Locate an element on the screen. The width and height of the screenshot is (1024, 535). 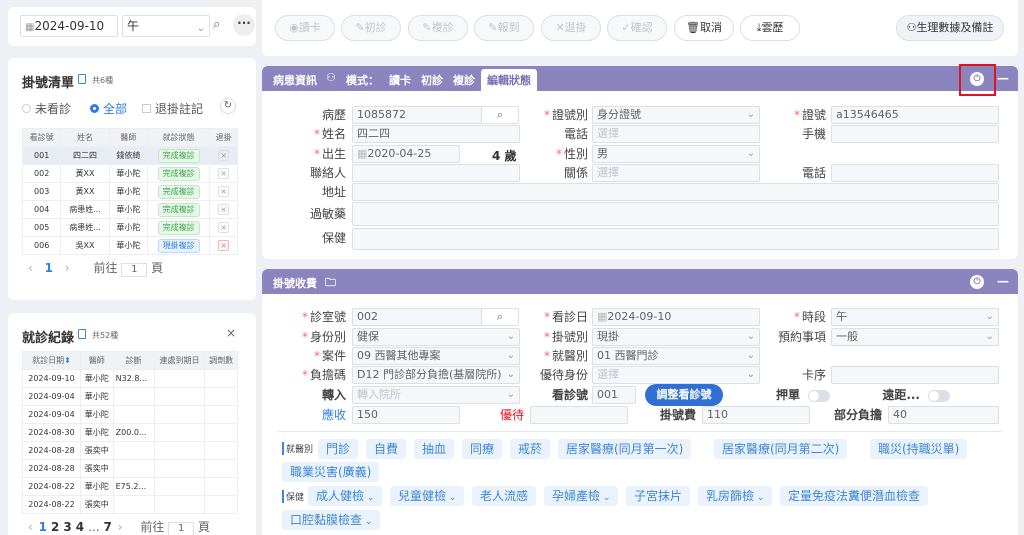
appointment-select: 一般 ⌄ is located at coordinates (915, 337).